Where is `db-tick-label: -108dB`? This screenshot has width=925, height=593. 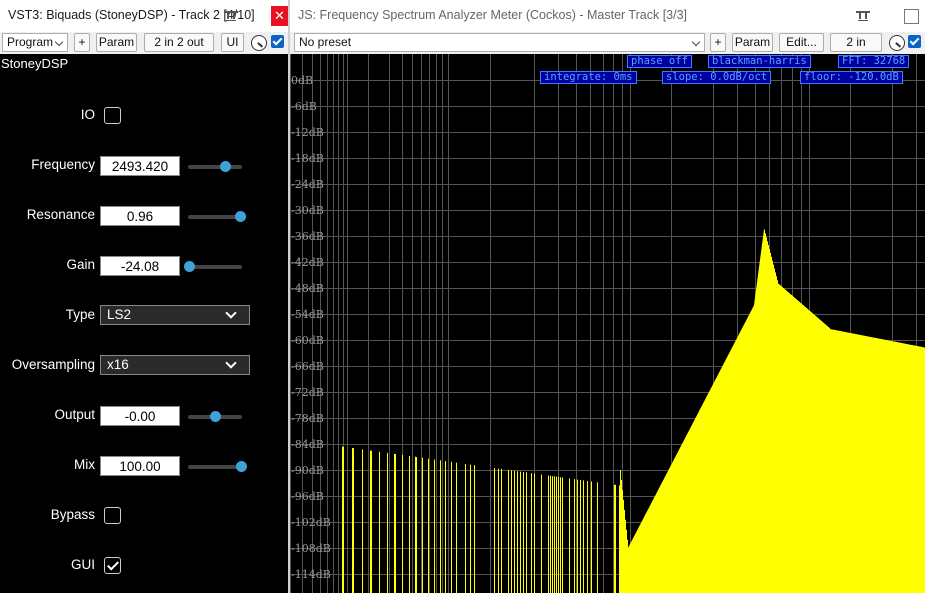 db-tick-label: -108dB is located at coordinates (311, 548).